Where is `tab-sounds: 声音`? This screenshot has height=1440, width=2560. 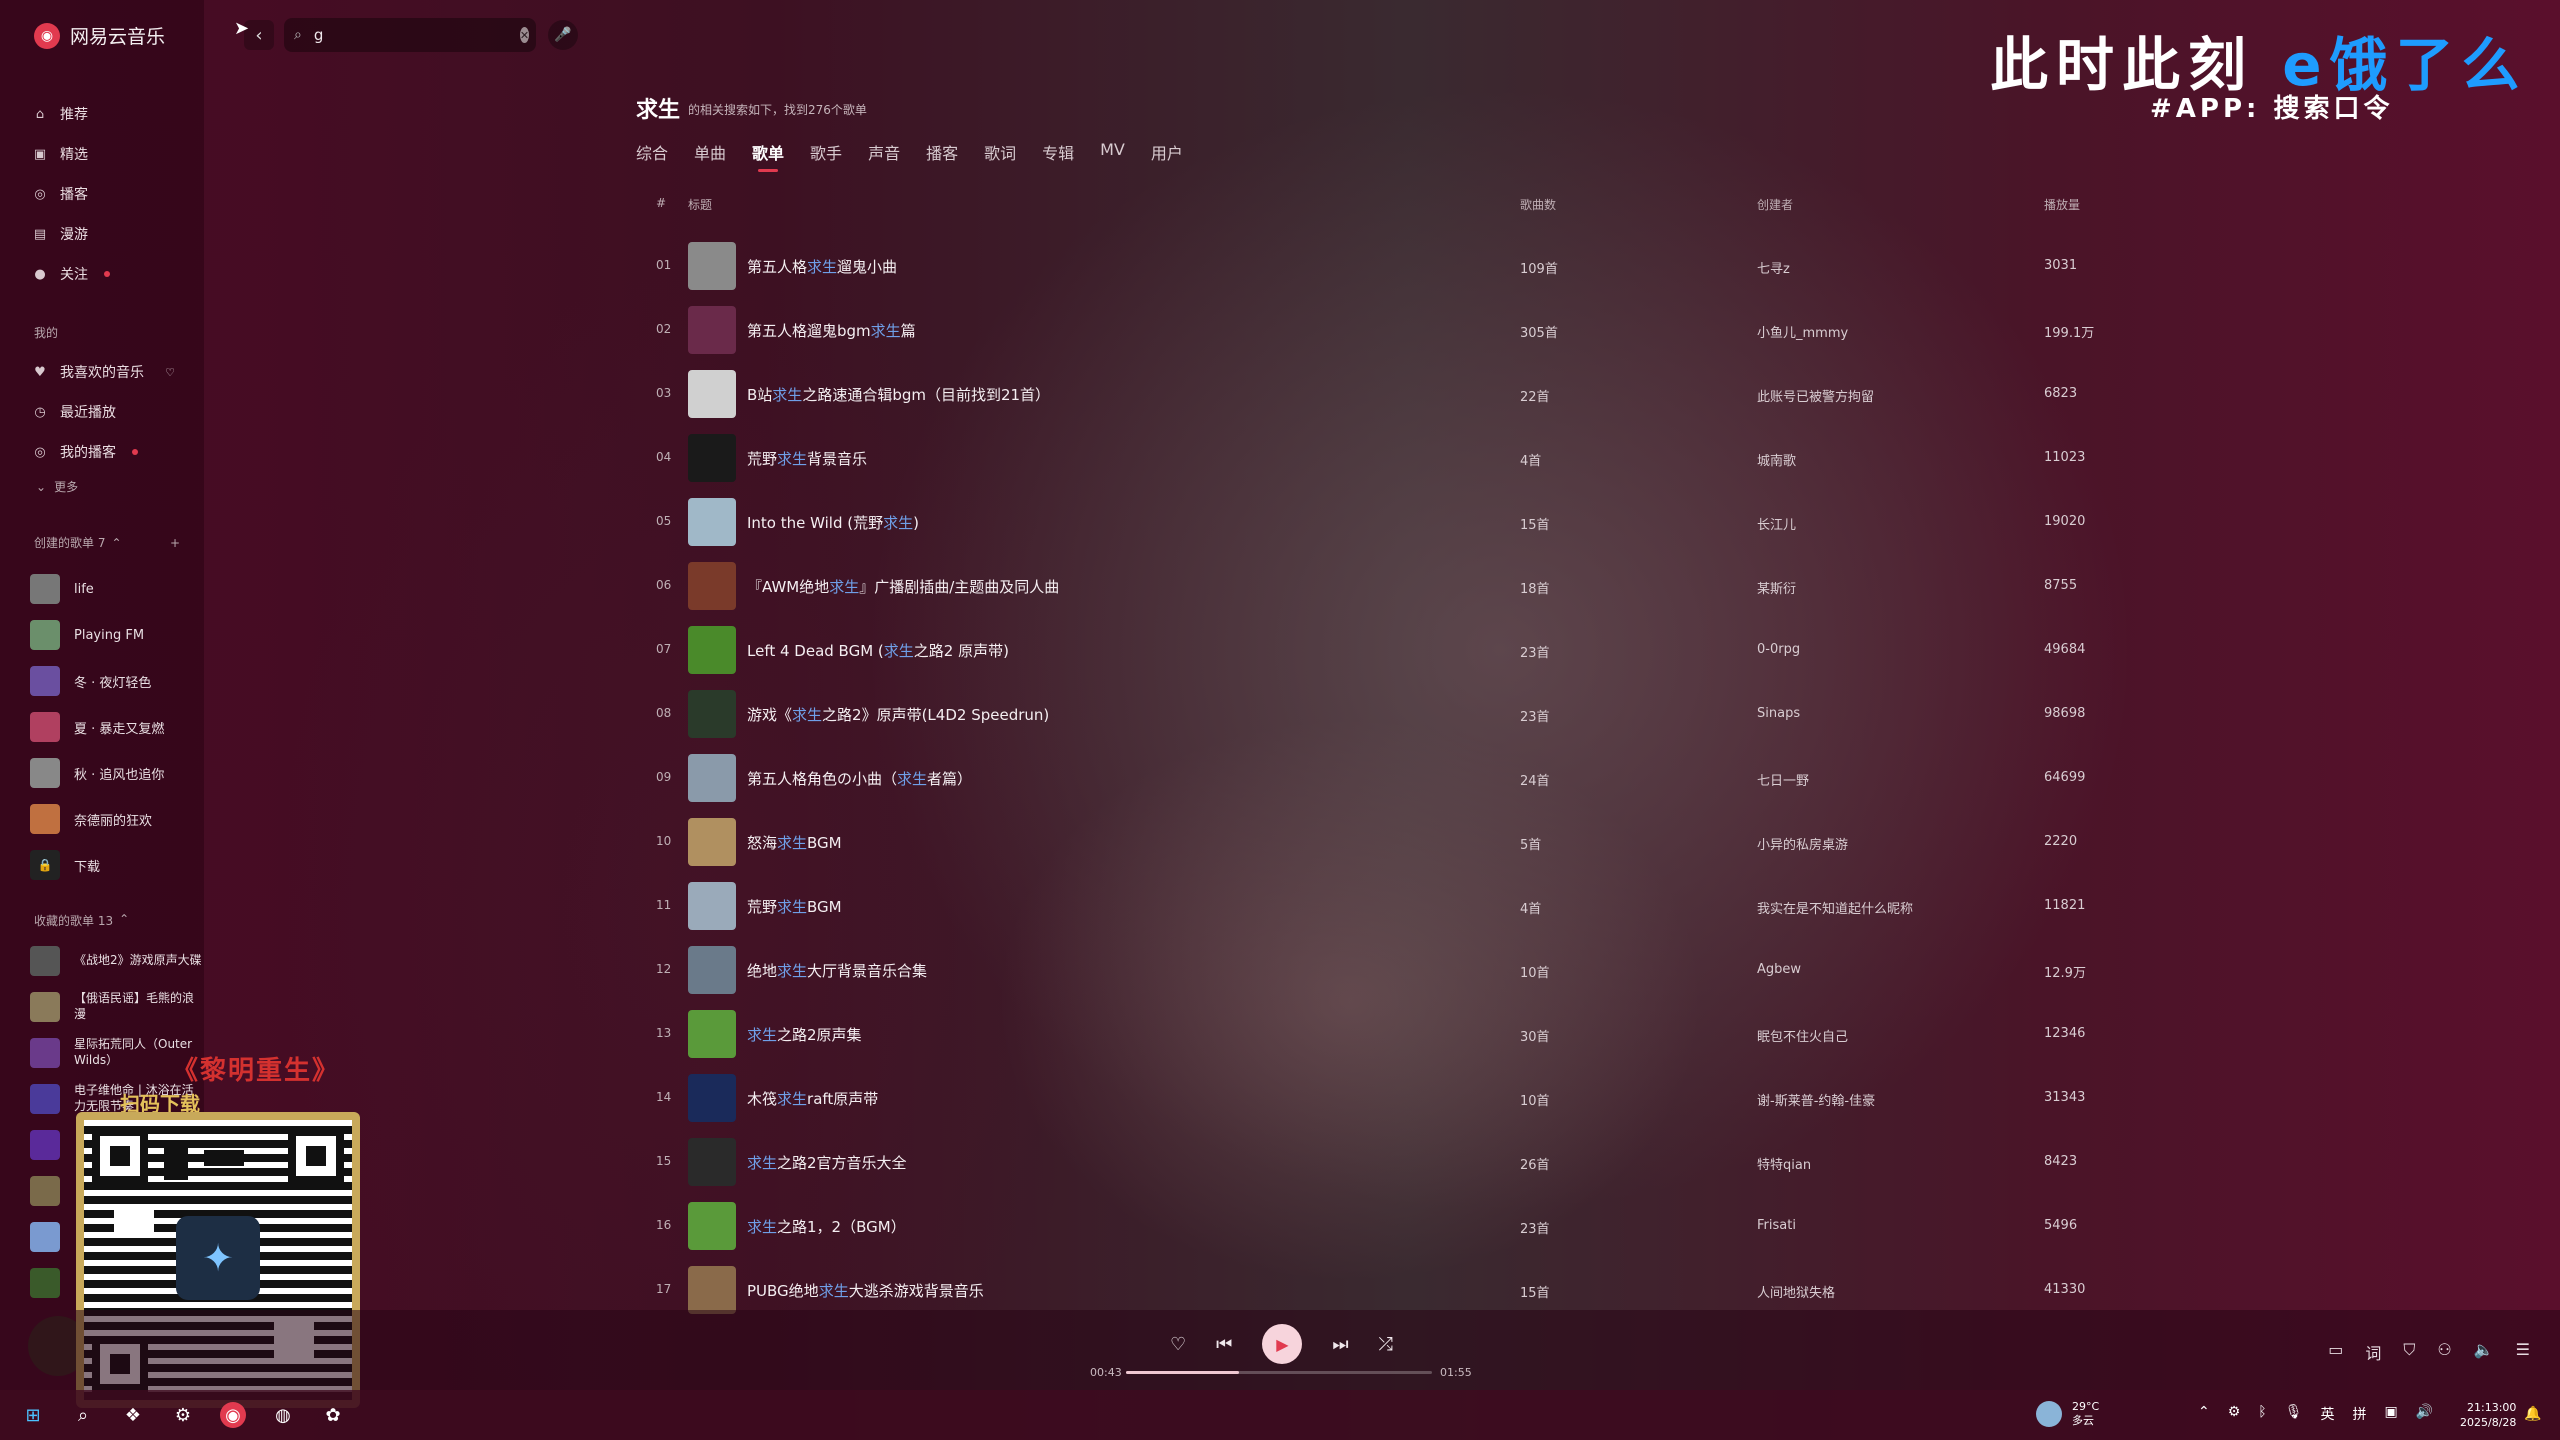
tab-sounds: 声音 is located at coordinates (884, 156).